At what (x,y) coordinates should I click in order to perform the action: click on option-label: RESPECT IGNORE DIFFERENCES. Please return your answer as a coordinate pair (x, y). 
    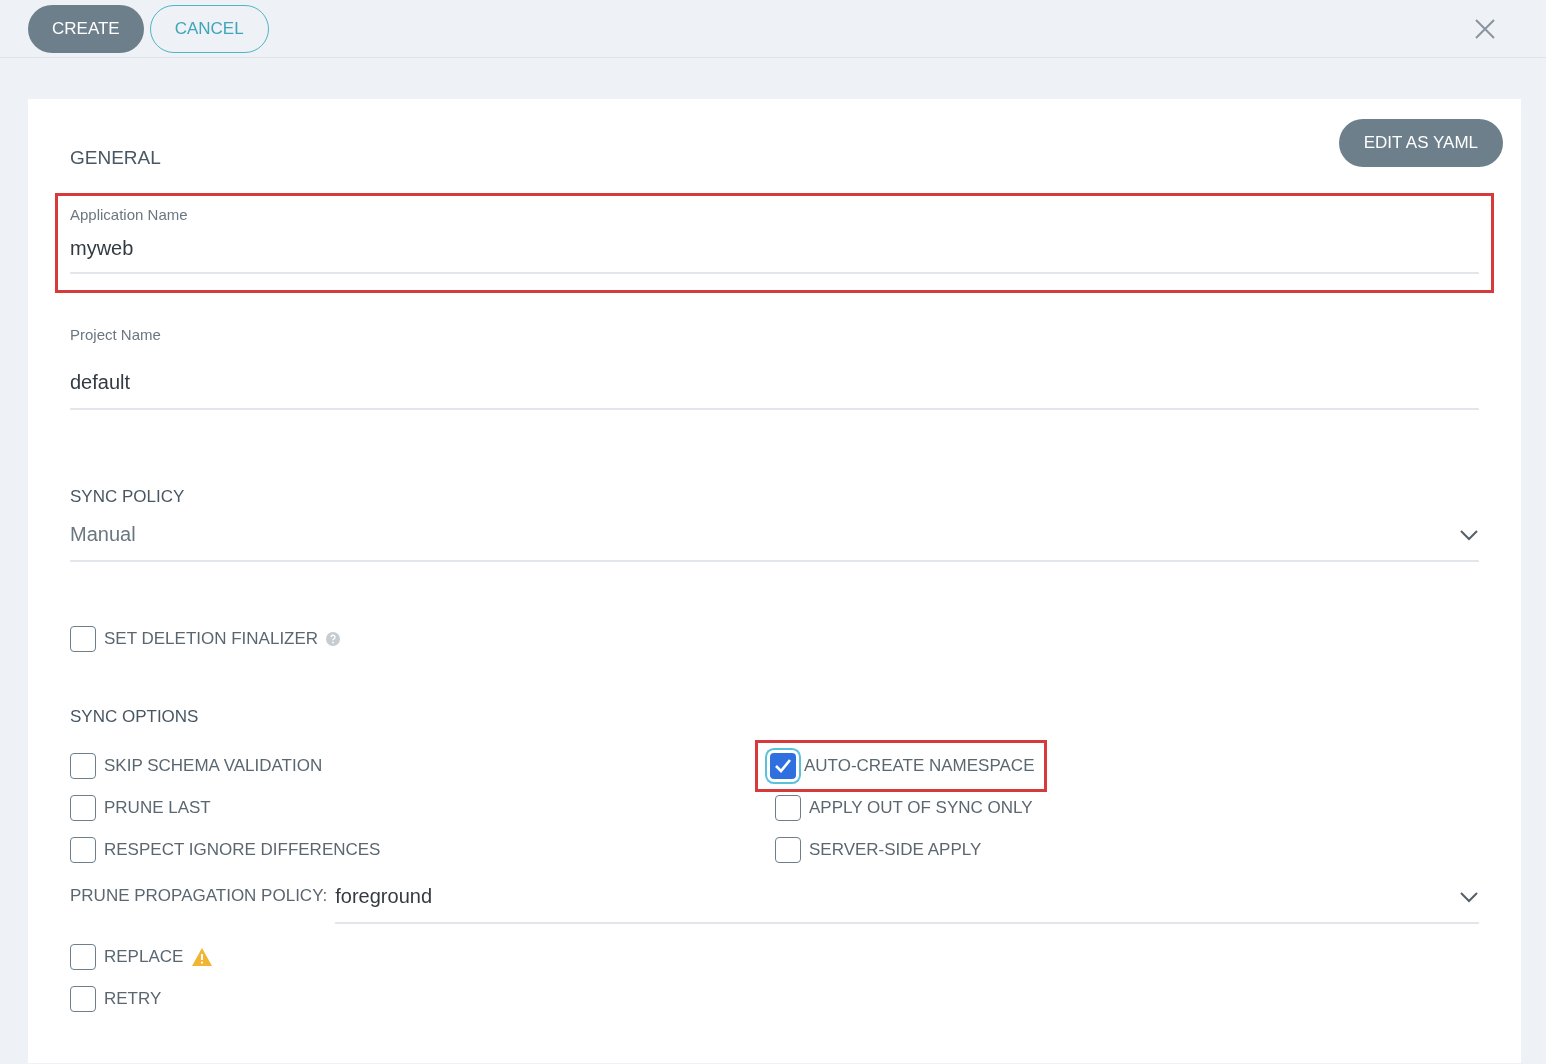
    Looking at the image, I should click on (242, 850).